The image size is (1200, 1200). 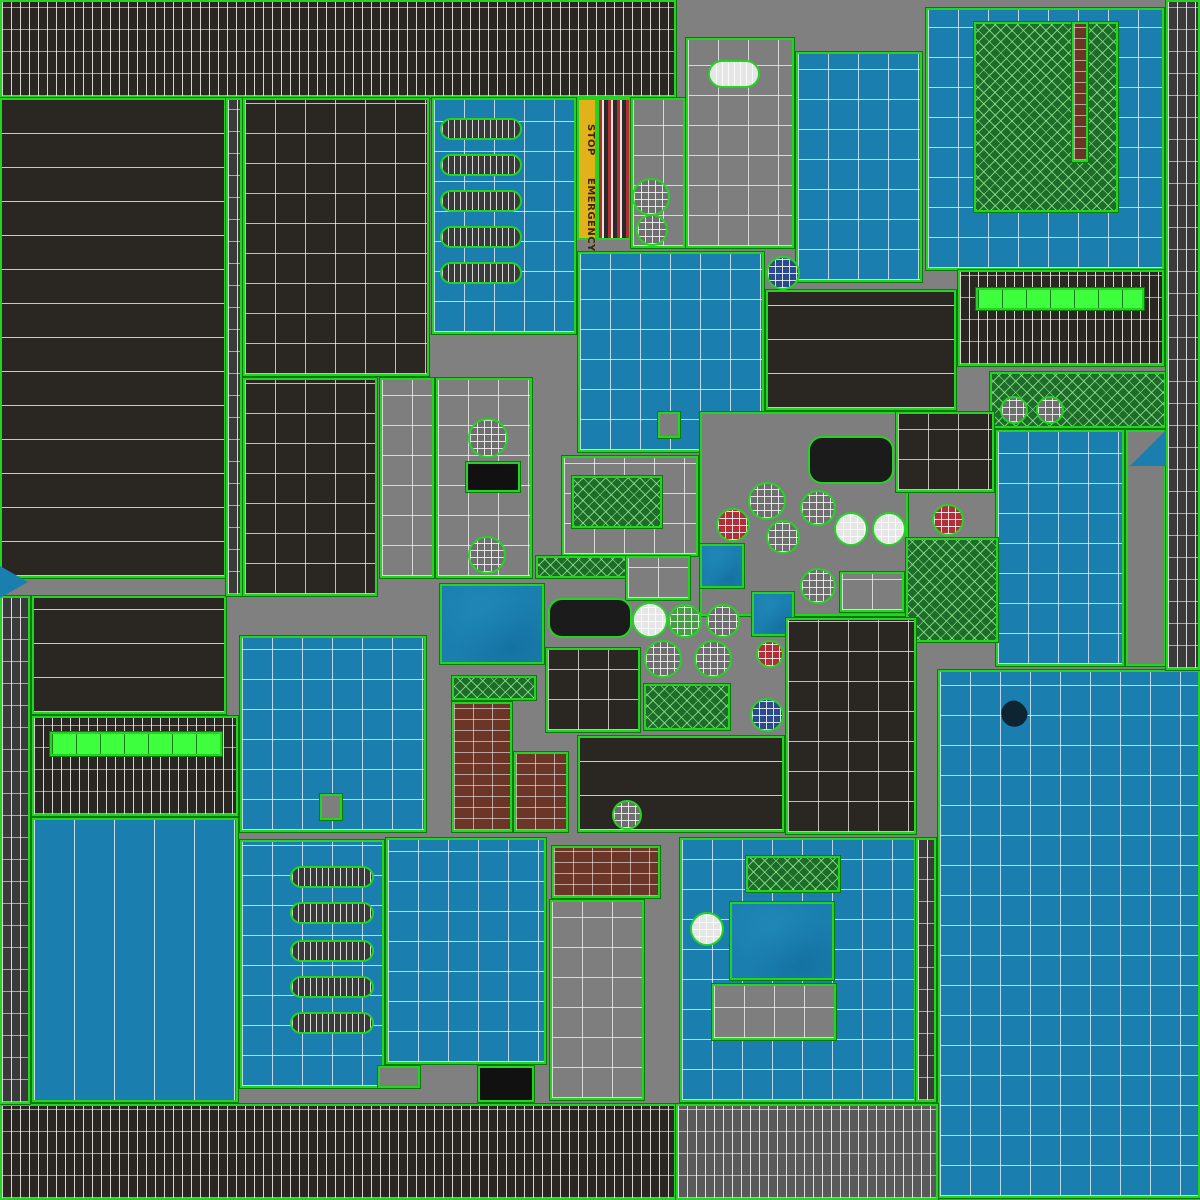 I want to click on emergency-stop-label: STOP EMERGENCY, so click(x=587, y=175).